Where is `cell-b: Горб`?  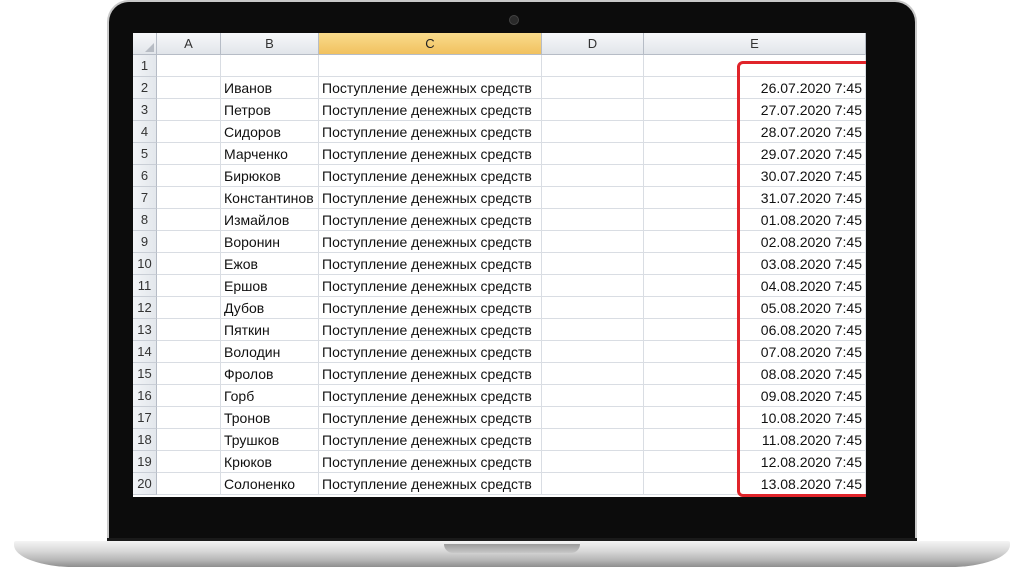 cell-b: Горб is located at coordinates (270, 396).